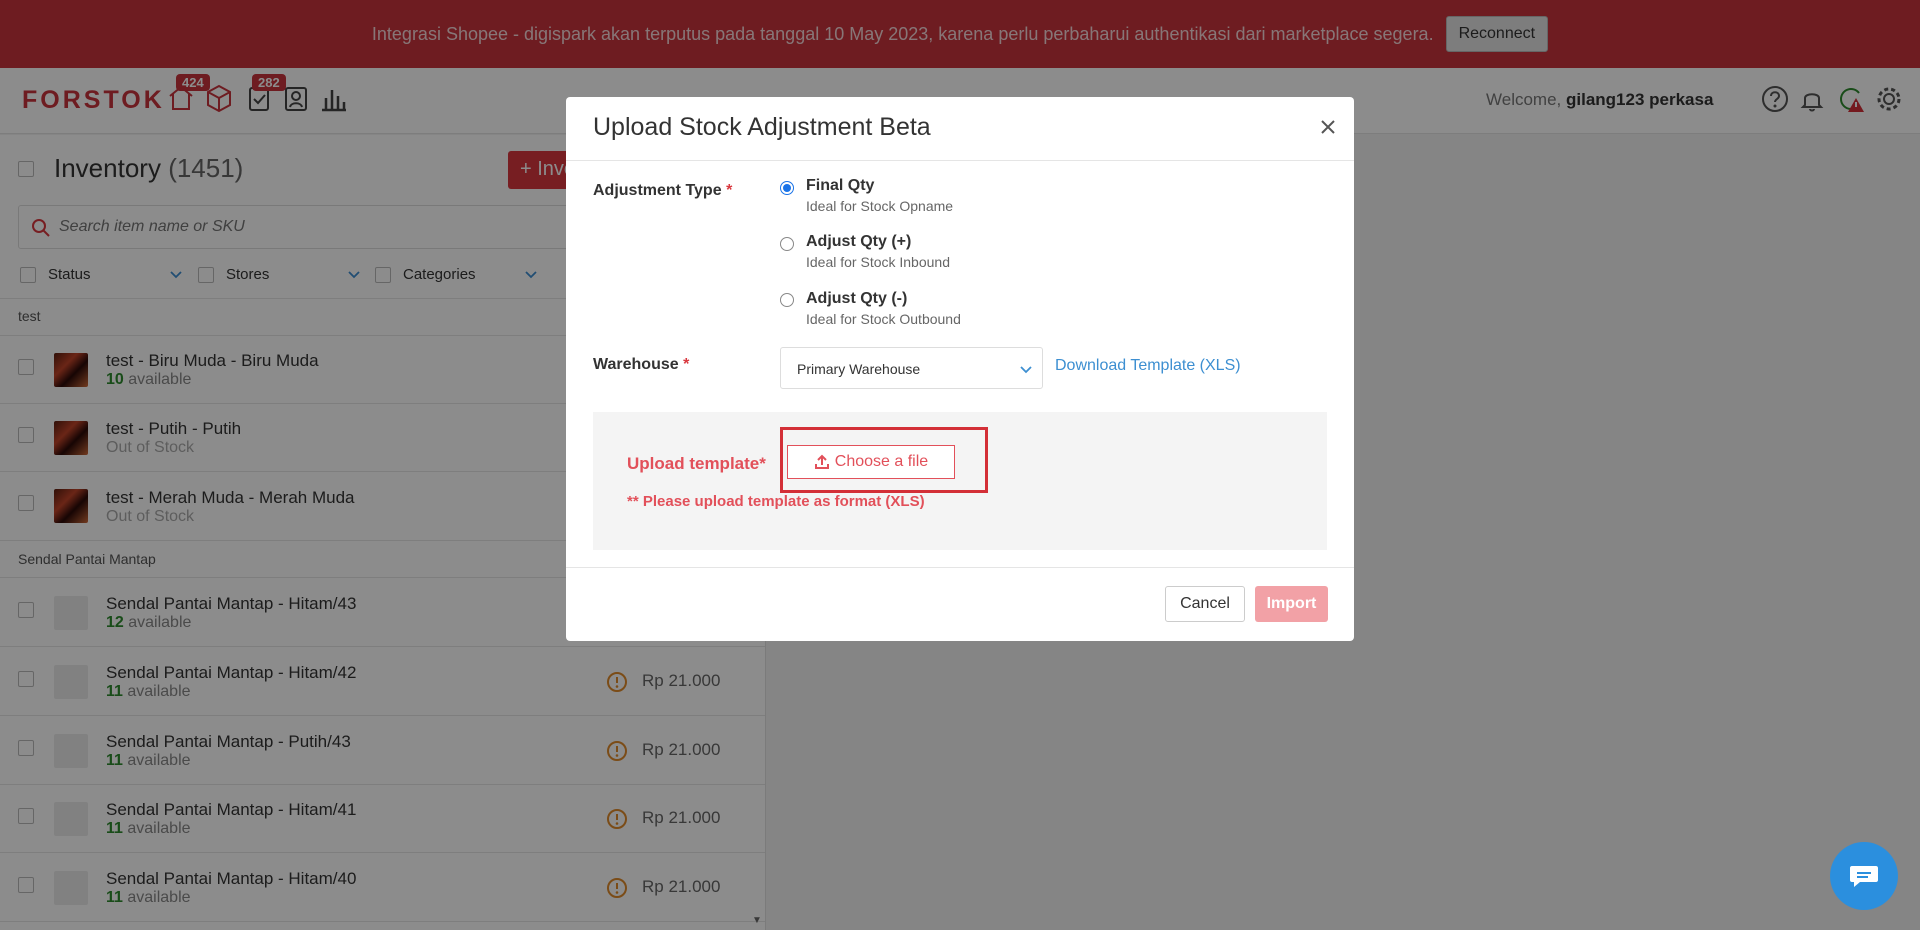 This screenshot has width=1920, height=930. What do you see at coordinates (787, 188) in the screenshot?
I see `final-qty-radio` at bounding box center [787, 188].